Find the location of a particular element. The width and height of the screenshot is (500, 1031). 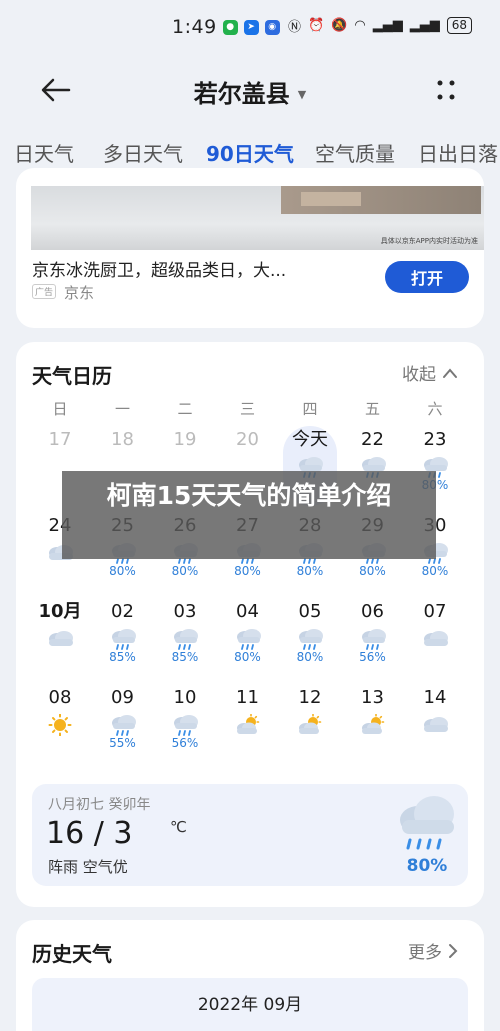

weather-description: 阵雨 空气优 is located at coordinates (88, 867).